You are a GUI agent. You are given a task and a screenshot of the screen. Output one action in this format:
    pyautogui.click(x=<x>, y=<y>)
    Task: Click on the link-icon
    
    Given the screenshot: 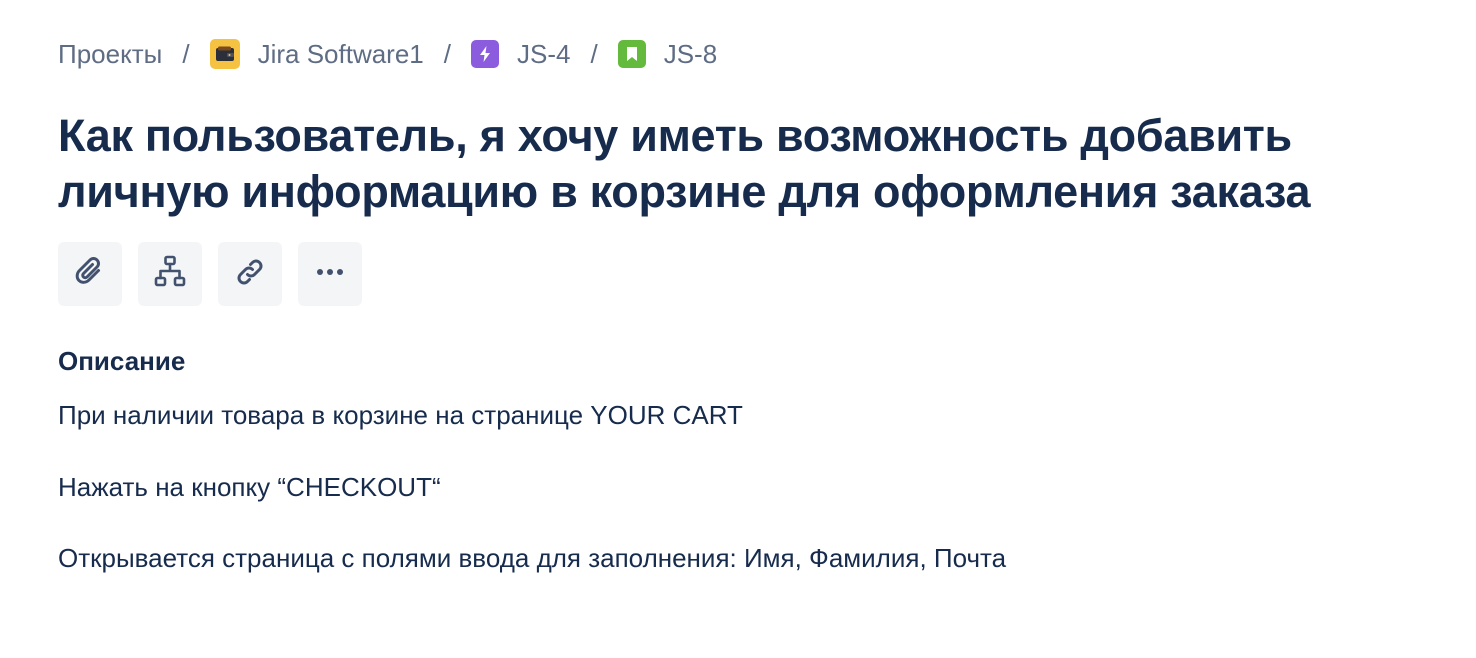 What is the action you would take?
    pyautogui.click(x=250, y=274)
    